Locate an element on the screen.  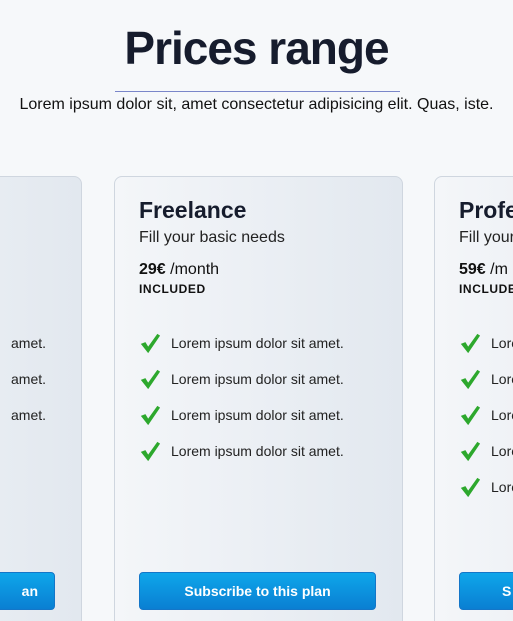
feature-list: amet. amet. amet. is located at coordinates (28, 379).